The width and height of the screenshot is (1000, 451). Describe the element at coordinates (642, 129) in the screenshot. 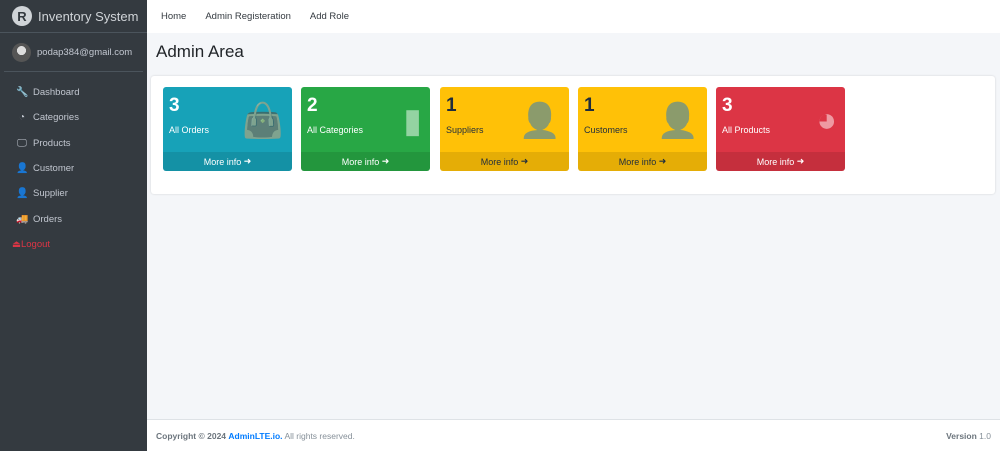

I see `stat-card-customers: 1 Customers 👤 More info ➜` at that location.